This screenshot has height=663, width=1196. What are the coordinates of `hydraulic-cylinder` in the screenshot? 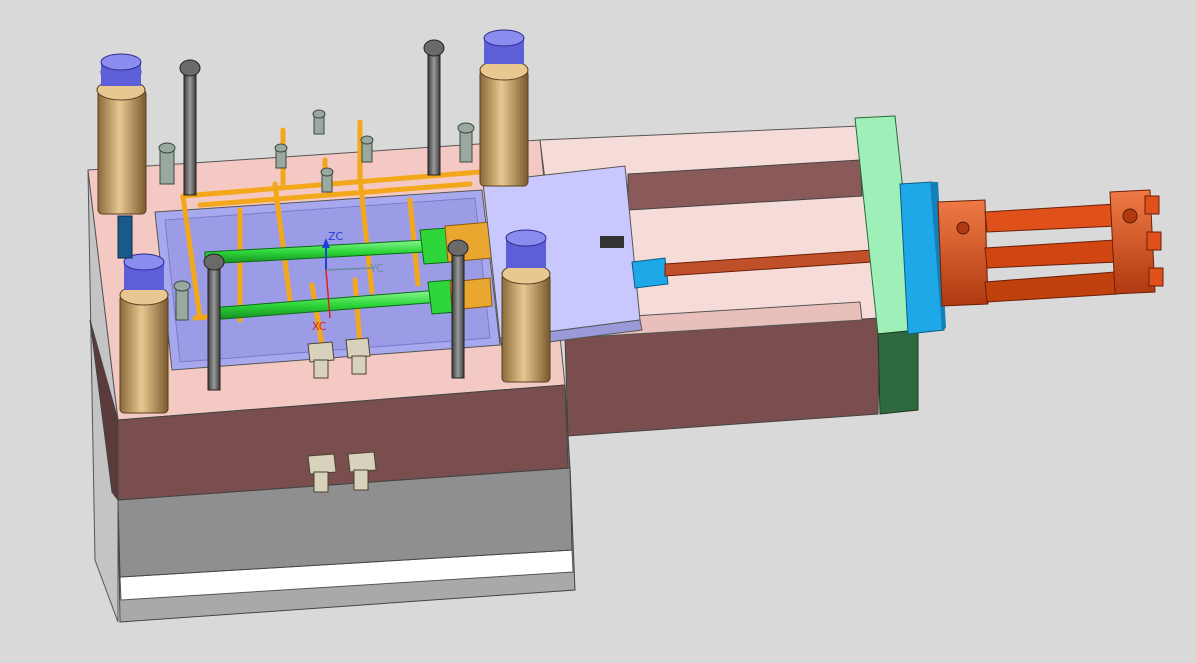 It's located at (1050, 248).